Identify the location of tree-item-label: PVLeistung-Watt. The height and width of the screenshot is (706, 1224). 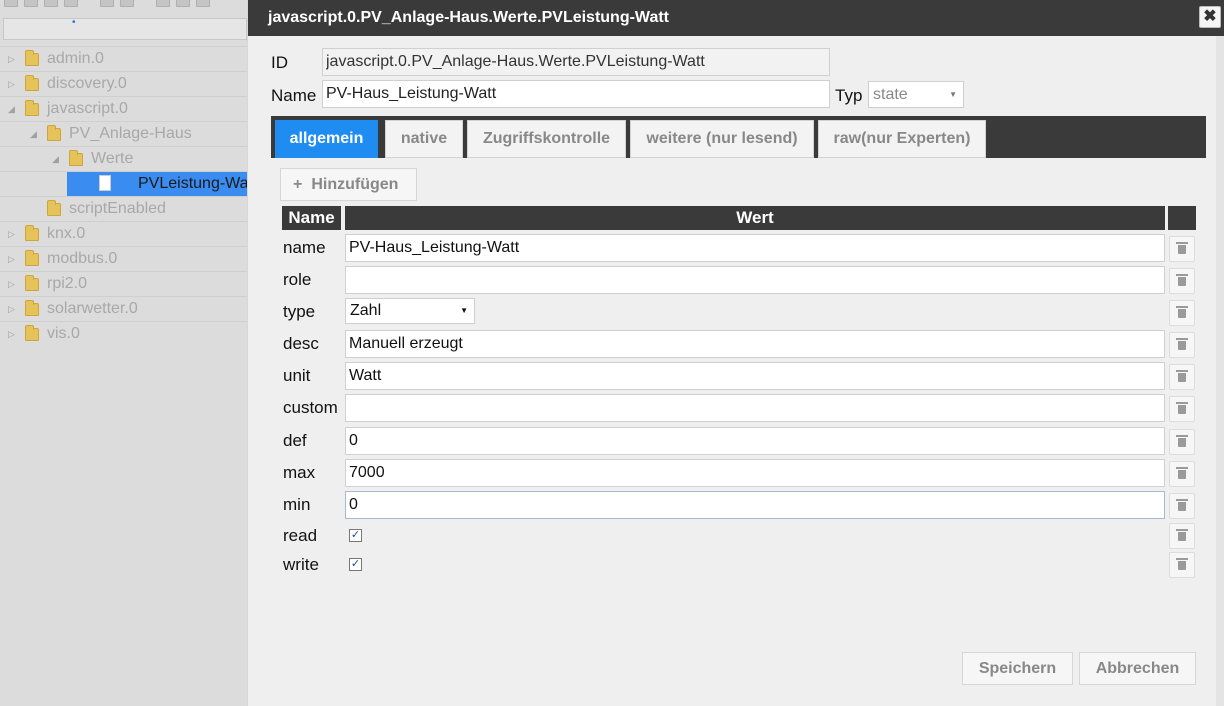
(192, 183).